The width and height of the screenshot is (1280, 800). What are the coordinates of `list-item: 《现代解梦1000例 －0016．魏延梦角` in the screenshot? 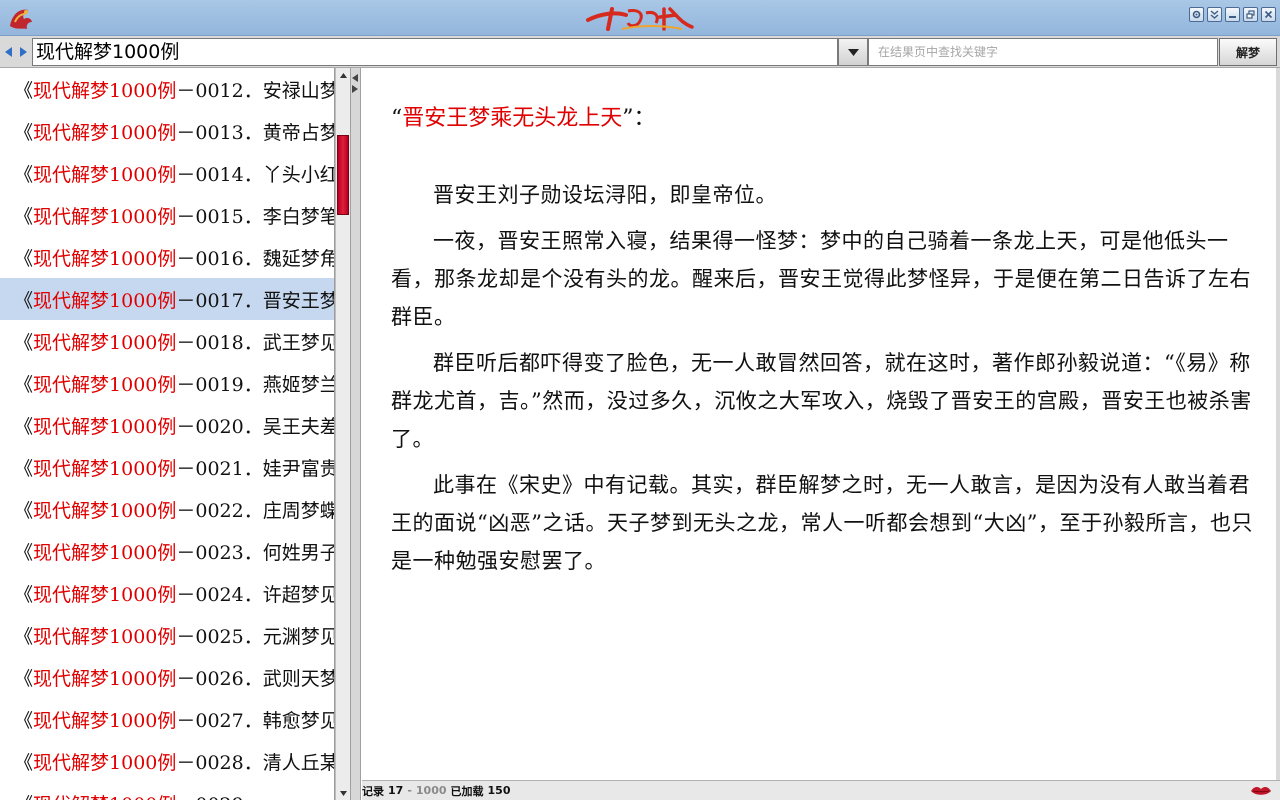 It's located at (167, 257).